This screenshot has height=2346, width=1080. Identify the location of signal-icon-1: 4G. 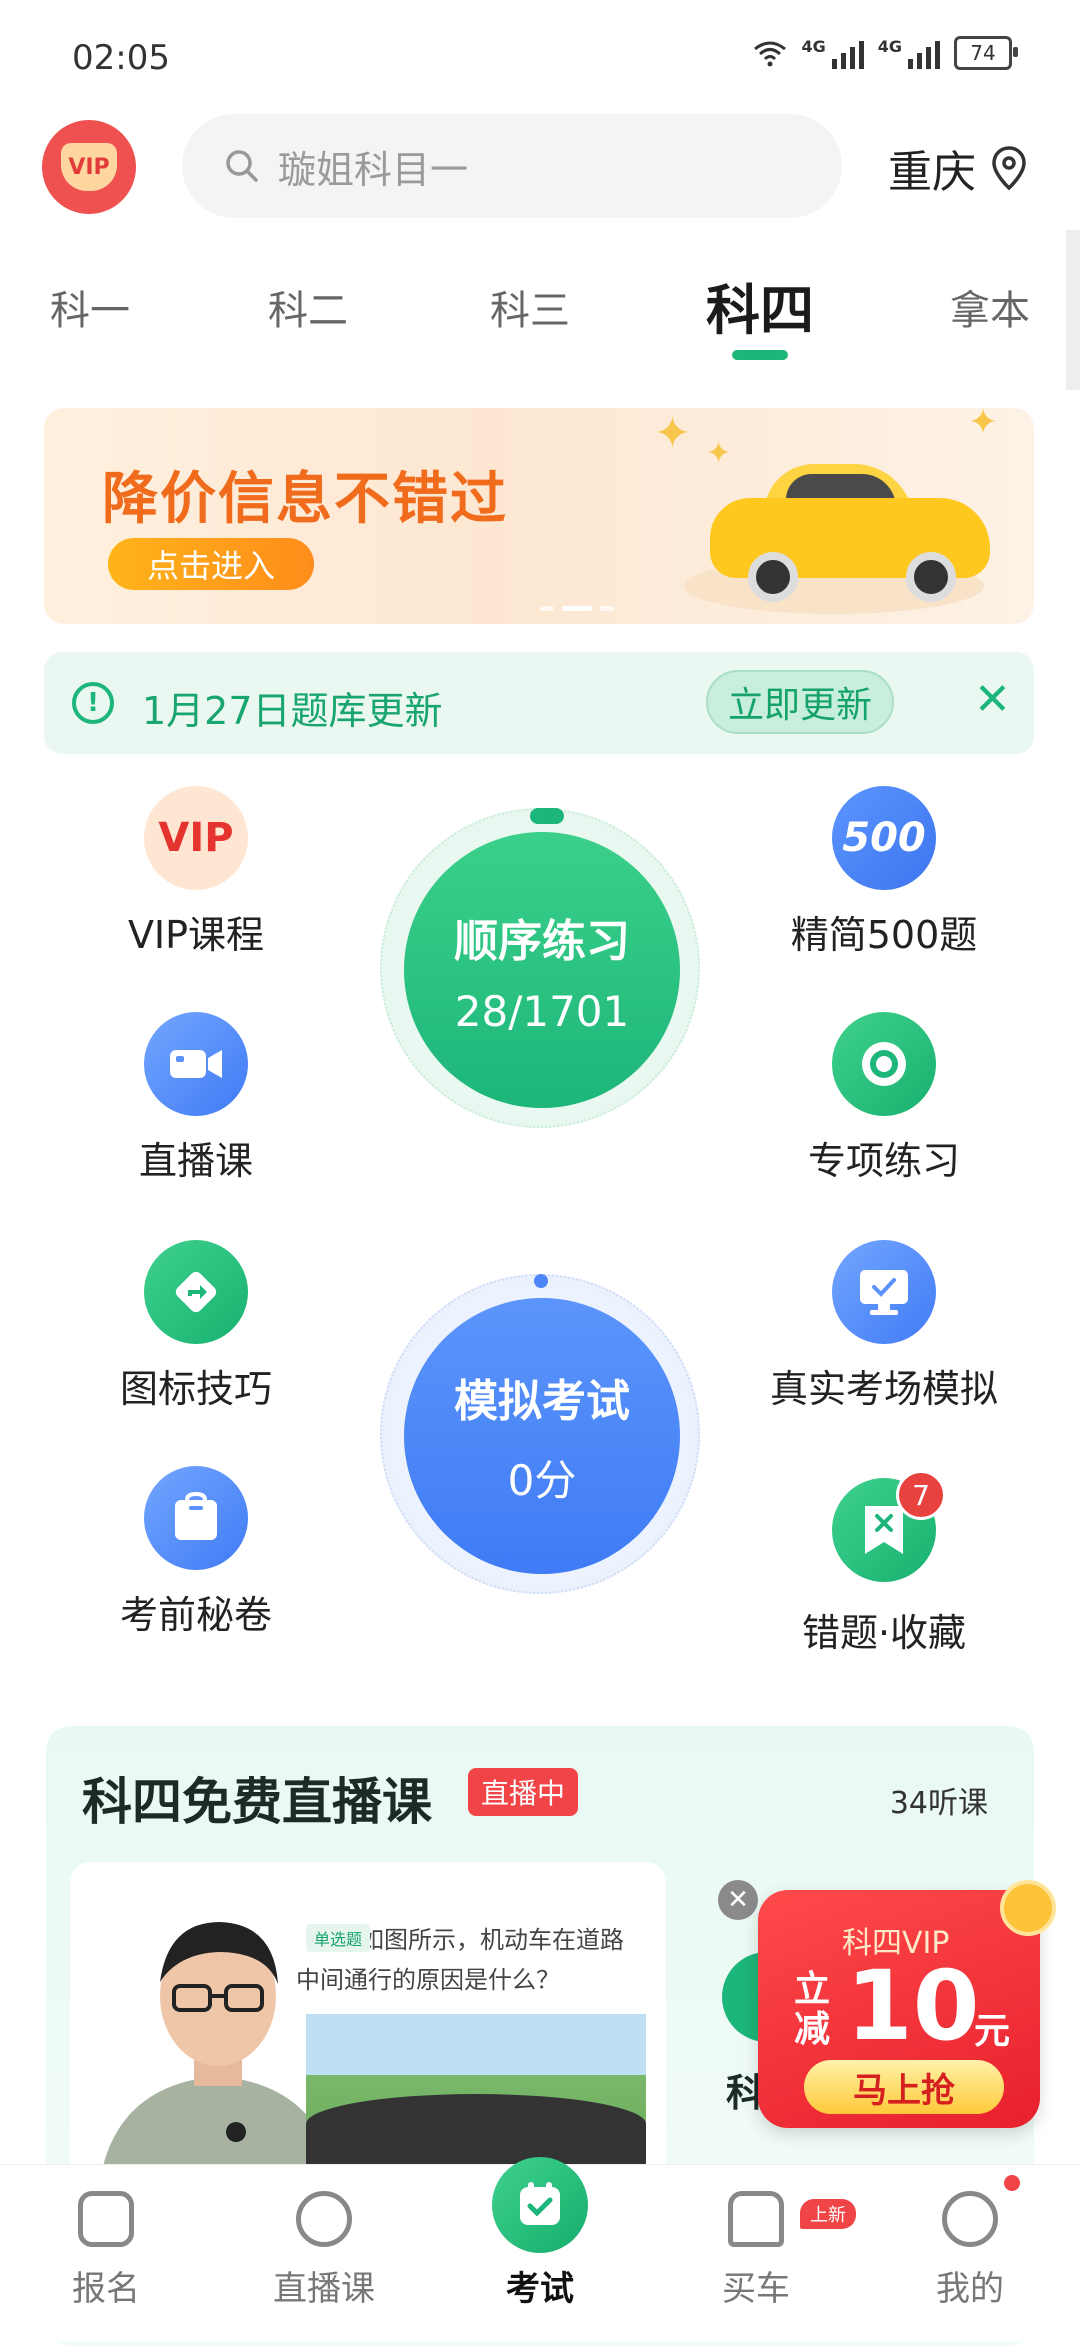
(832, 53).